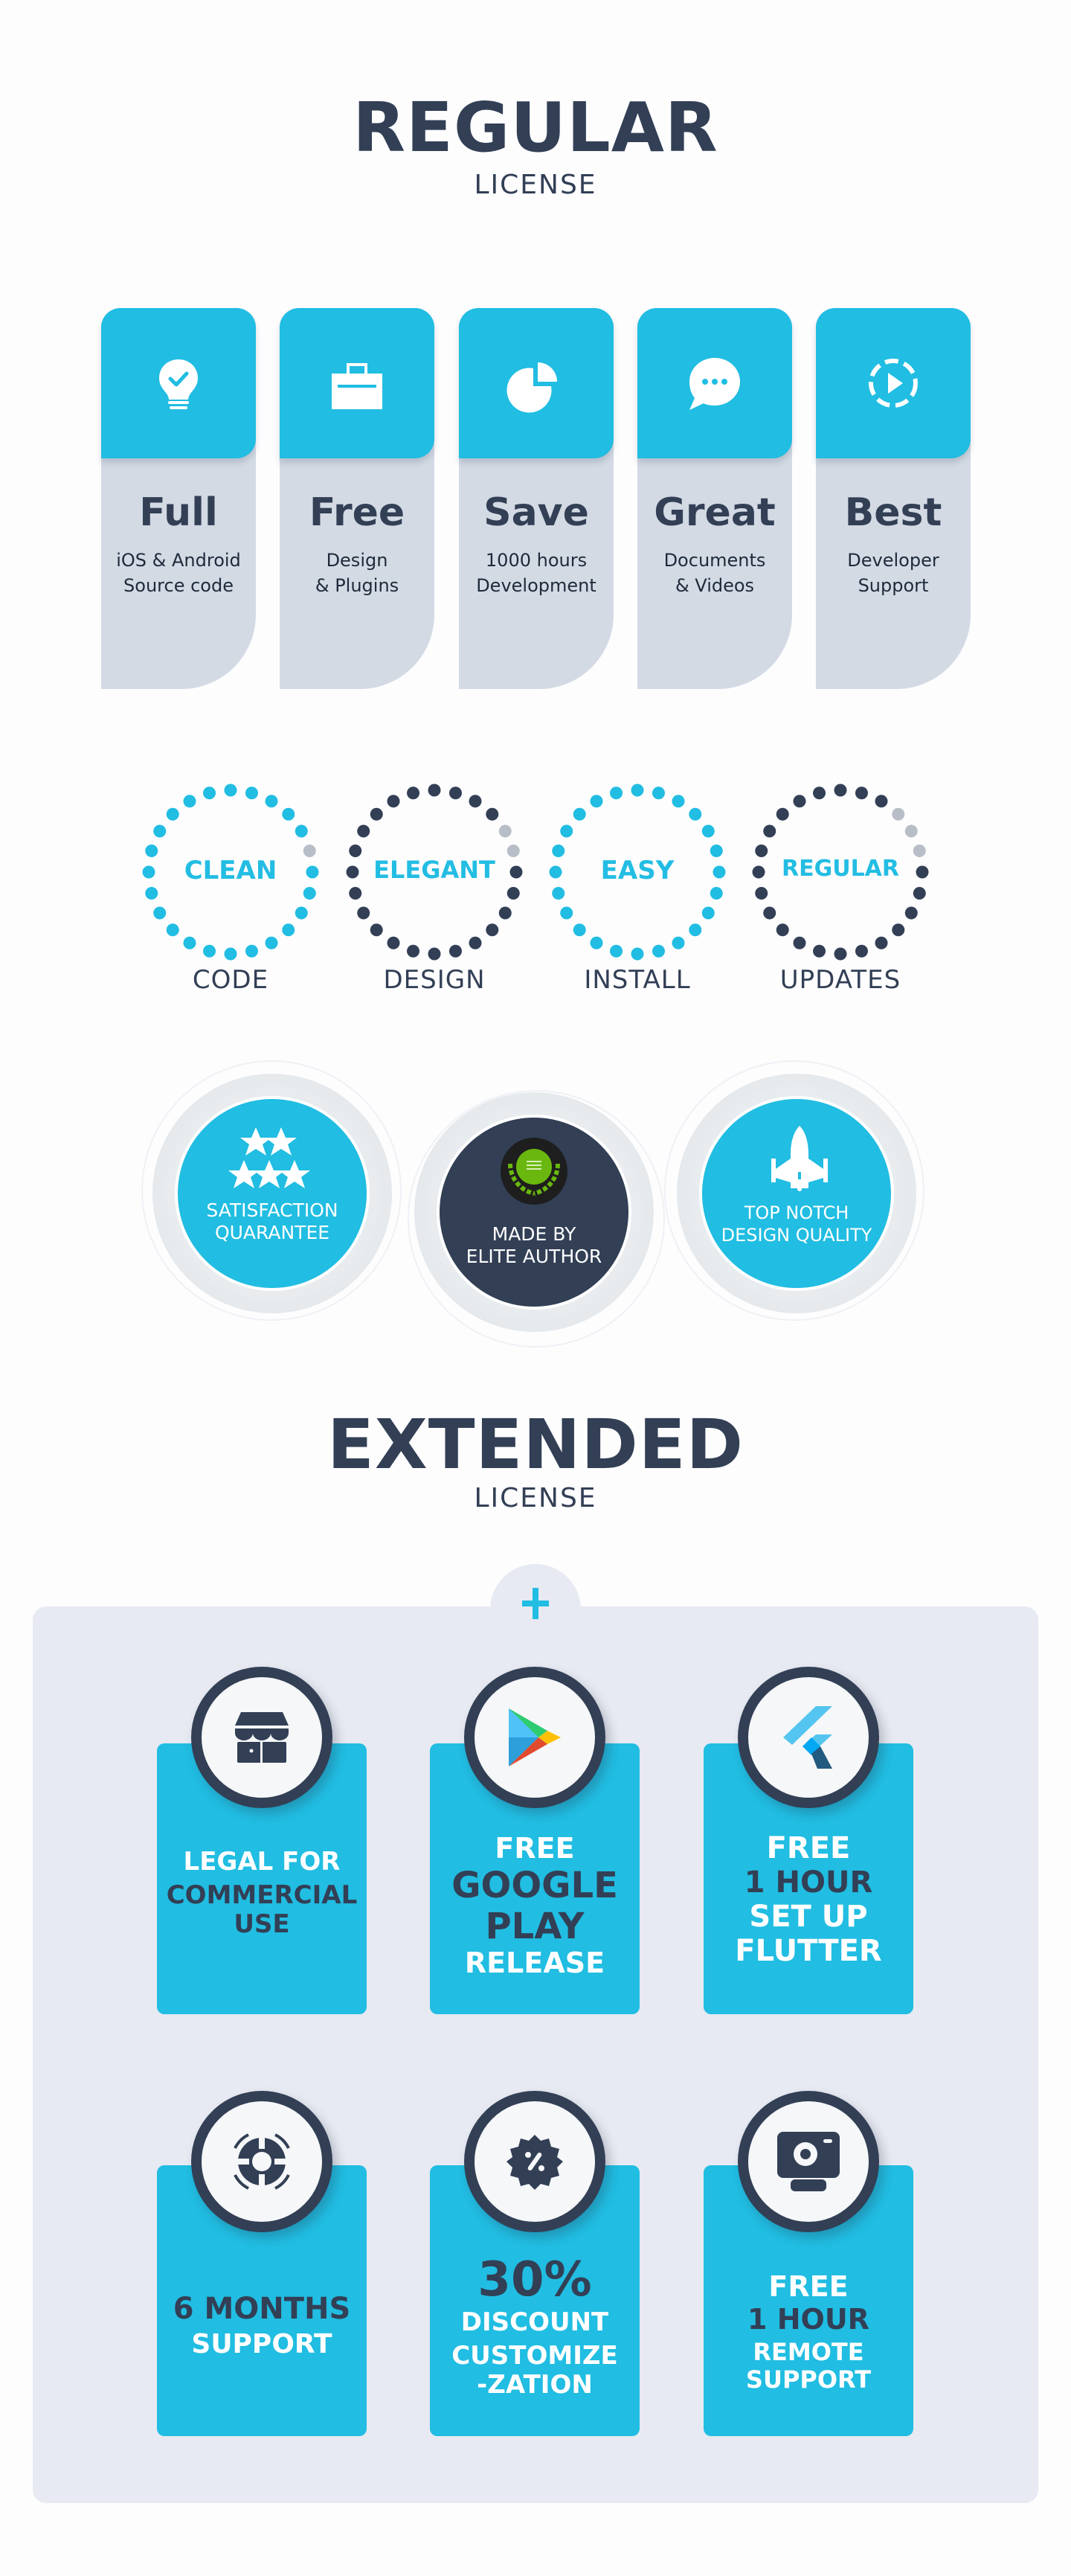 This screenshot has height=2576, width=1071. Describe the element at coordinates (536, 1604) in the screenshot. I see `plus-icon` at that location.